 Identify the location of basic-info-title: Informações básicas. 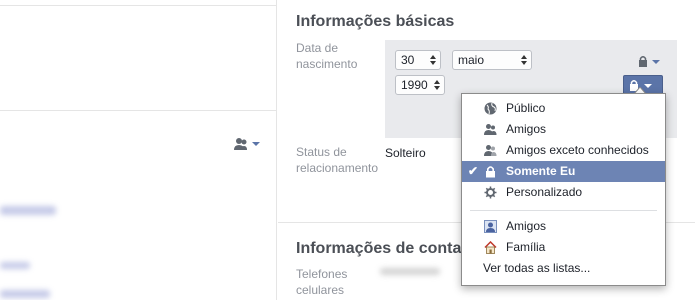
(375, 21).